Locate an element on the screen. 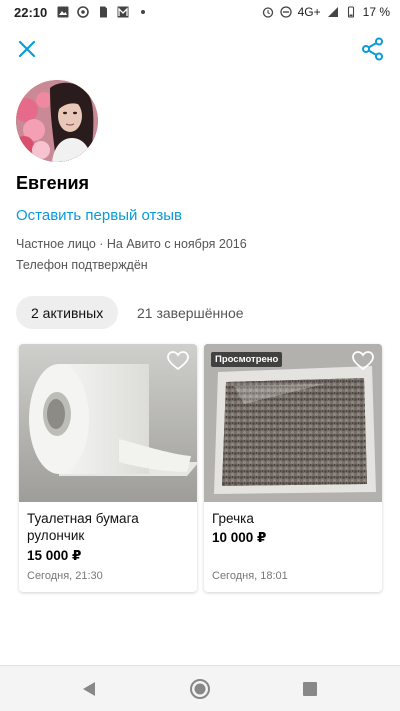 The width and height of the screenshot is (400, 711). recent-square-icon is located at coordinates (310, 689).